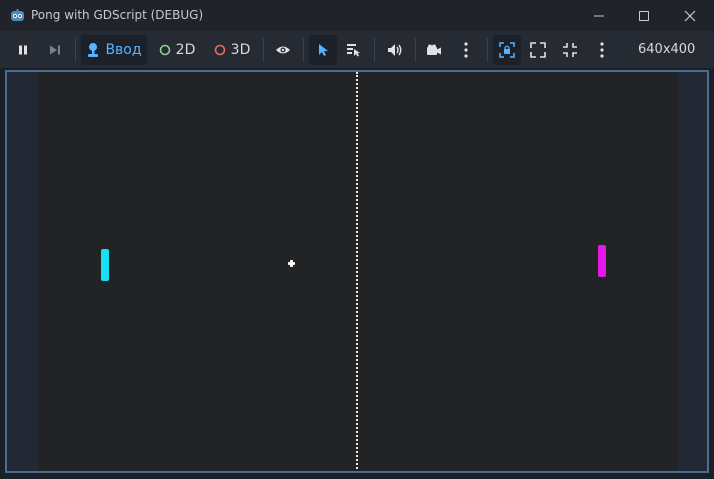  Describe the element at coordinates (667, 49) in the screenshot. I see `resolution-label: 640x400` at that location.